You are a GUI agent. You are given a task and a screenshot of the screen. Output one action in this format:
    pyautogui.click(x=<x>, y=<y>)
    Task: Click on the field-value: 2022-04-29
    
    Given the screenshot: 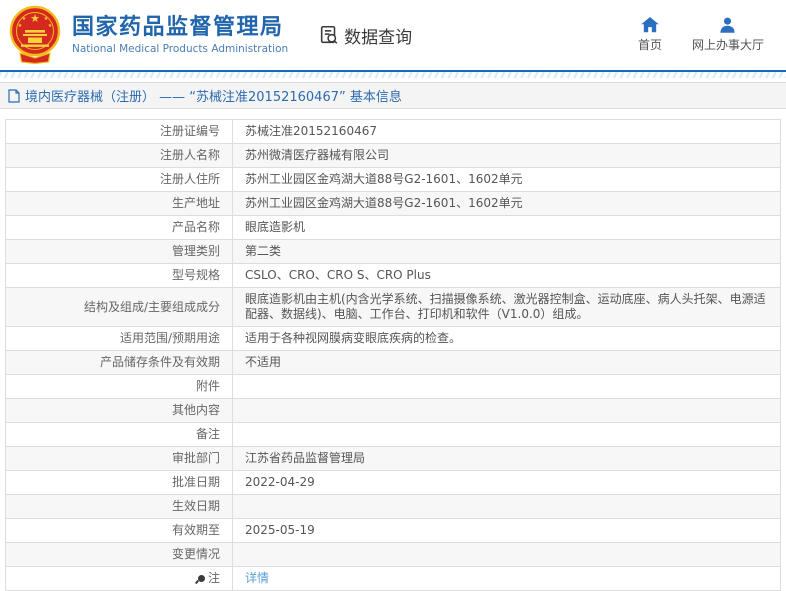 What is the action you would take?
    pyautogui.click(x=506, y=482)
    